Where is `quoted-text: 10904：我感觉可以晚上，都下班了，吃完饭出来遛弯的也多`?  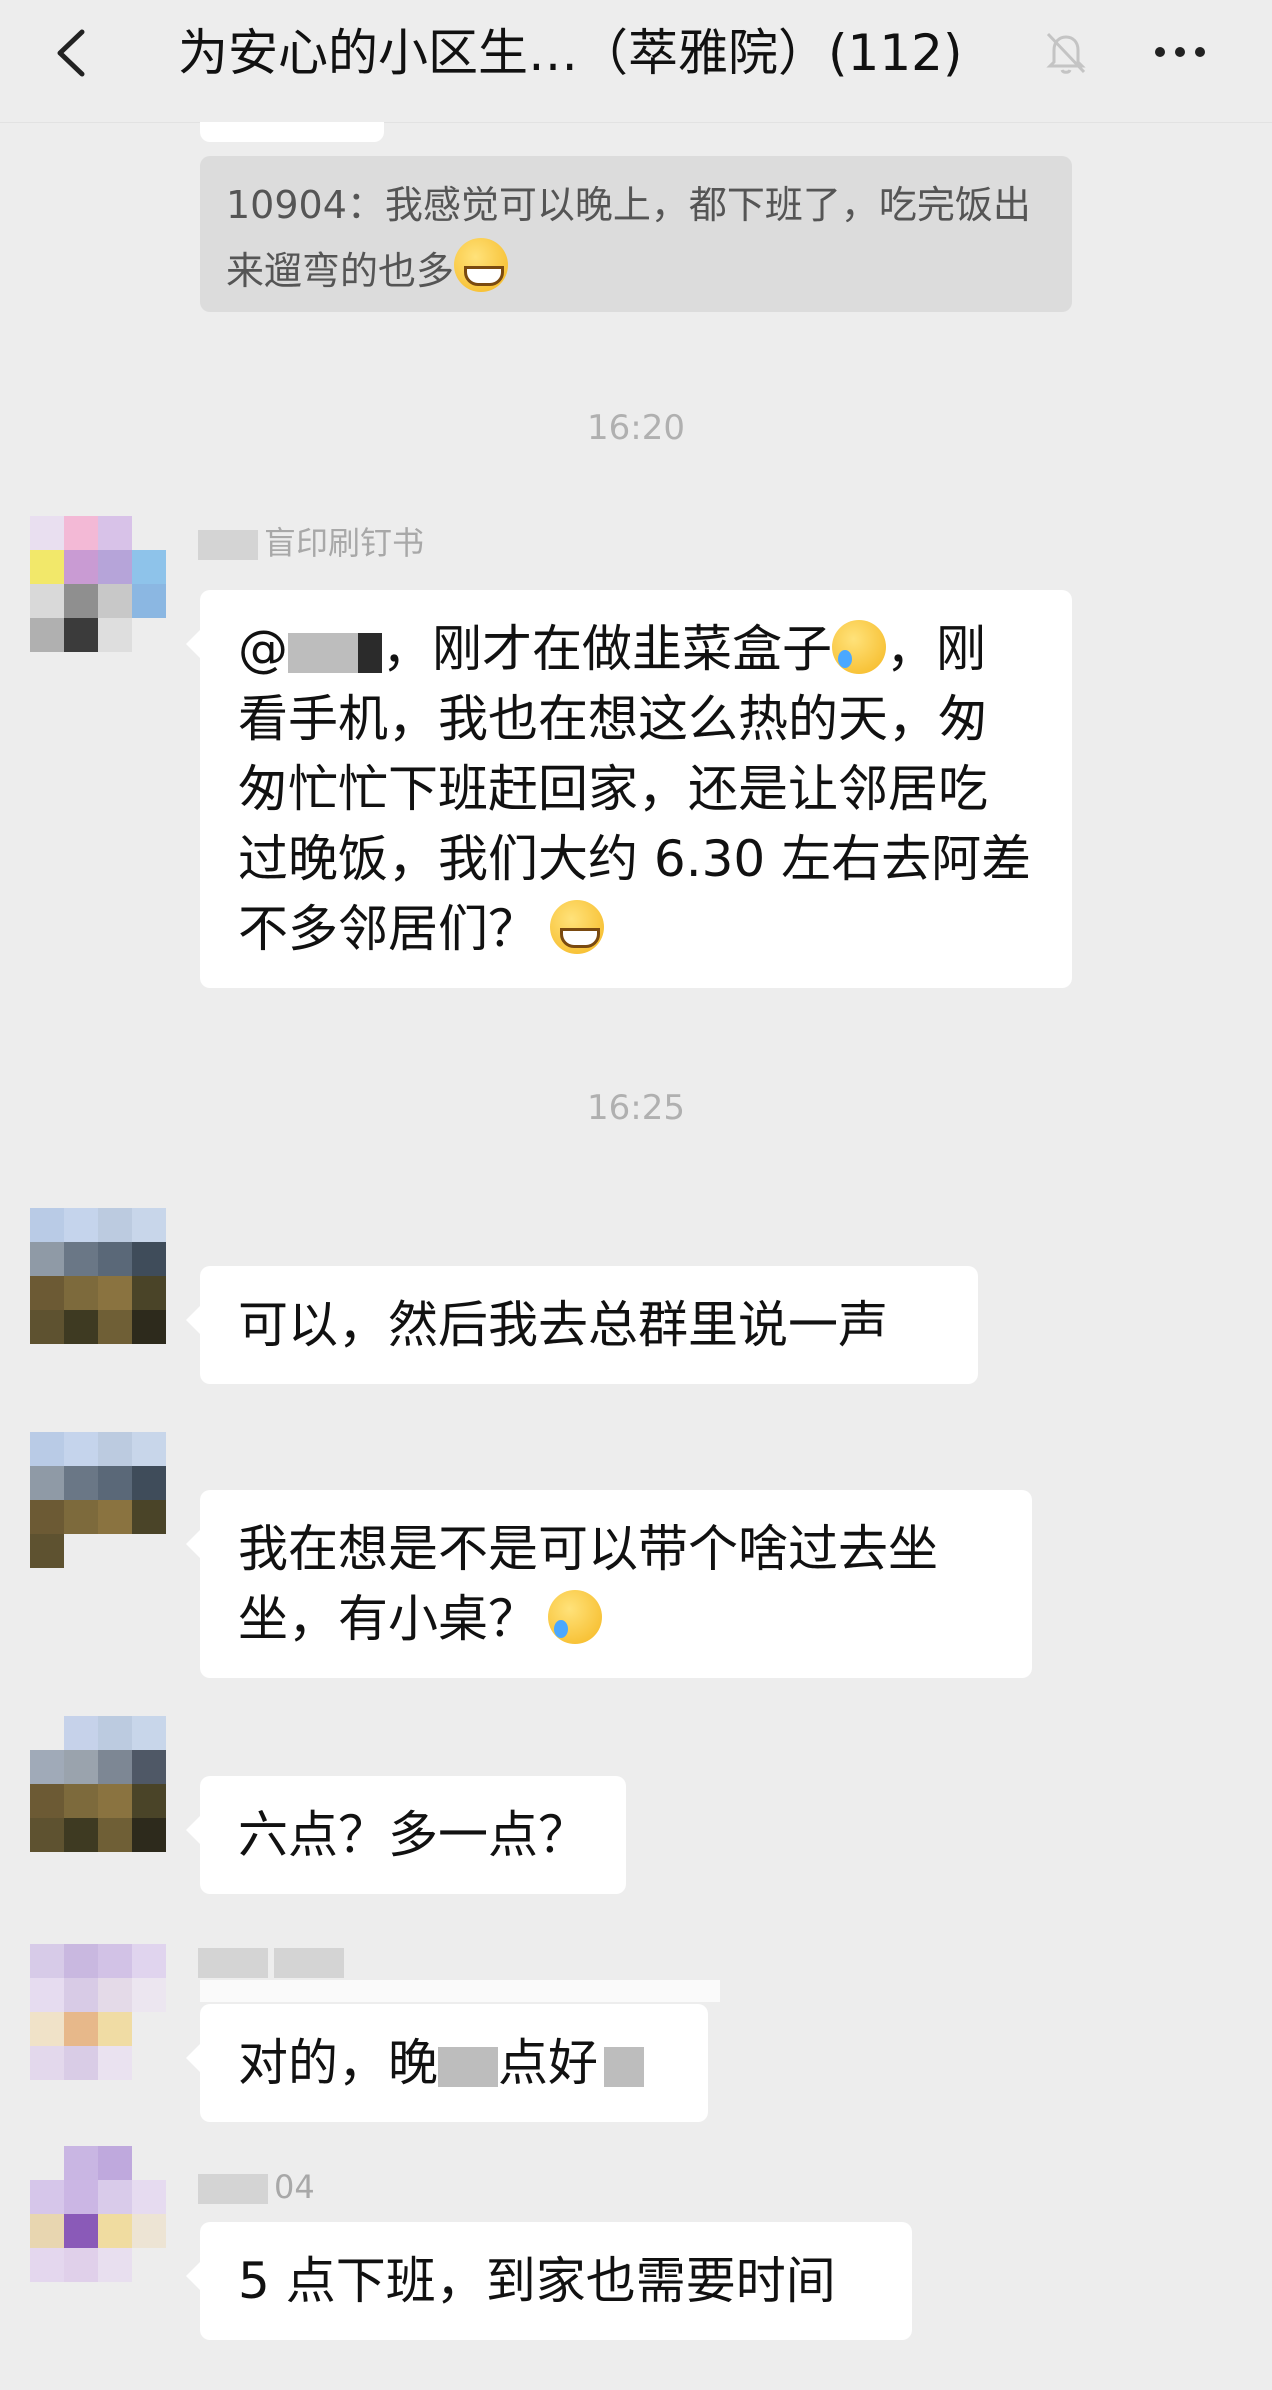
quoted-text: 10904：我感觉可以晚上，都下班了，吃完饭出来遛弯的也多 is located at coordinates (628, 238).